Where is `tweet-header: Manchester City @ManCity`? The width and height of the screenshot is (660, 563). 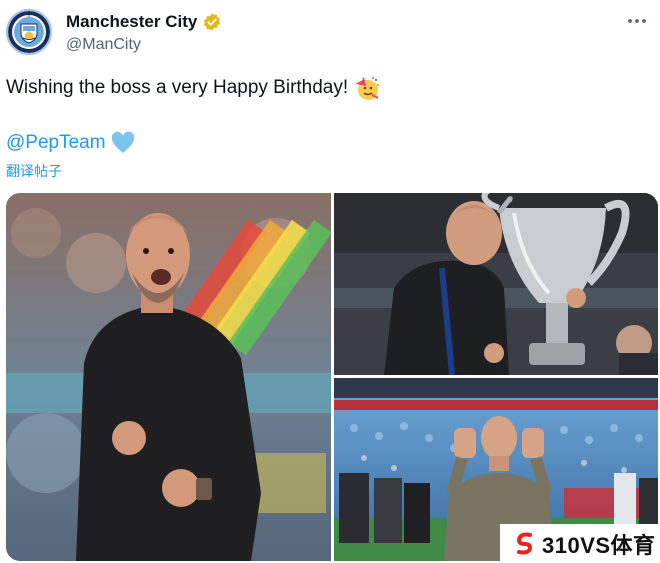
tweet-header: Manchester City @ManCity is located at coordinates (330, 31).